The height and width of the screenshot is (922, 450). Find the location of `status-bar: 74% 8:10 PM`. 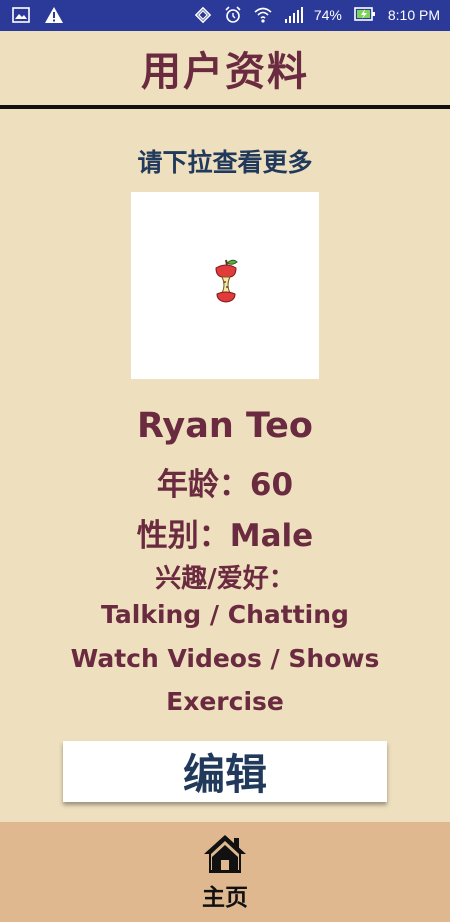

status-bar: 74% 8:10 PM is located at coordinates (225, 15).